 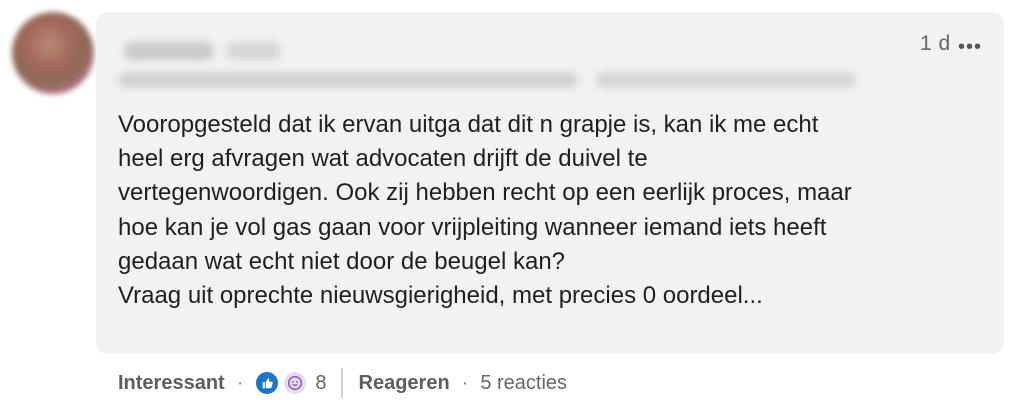 What do you see at coordinates (726, 80) in the screenshot?
I see `blurred-author-headline-extra` at bounding box center [726, 80].